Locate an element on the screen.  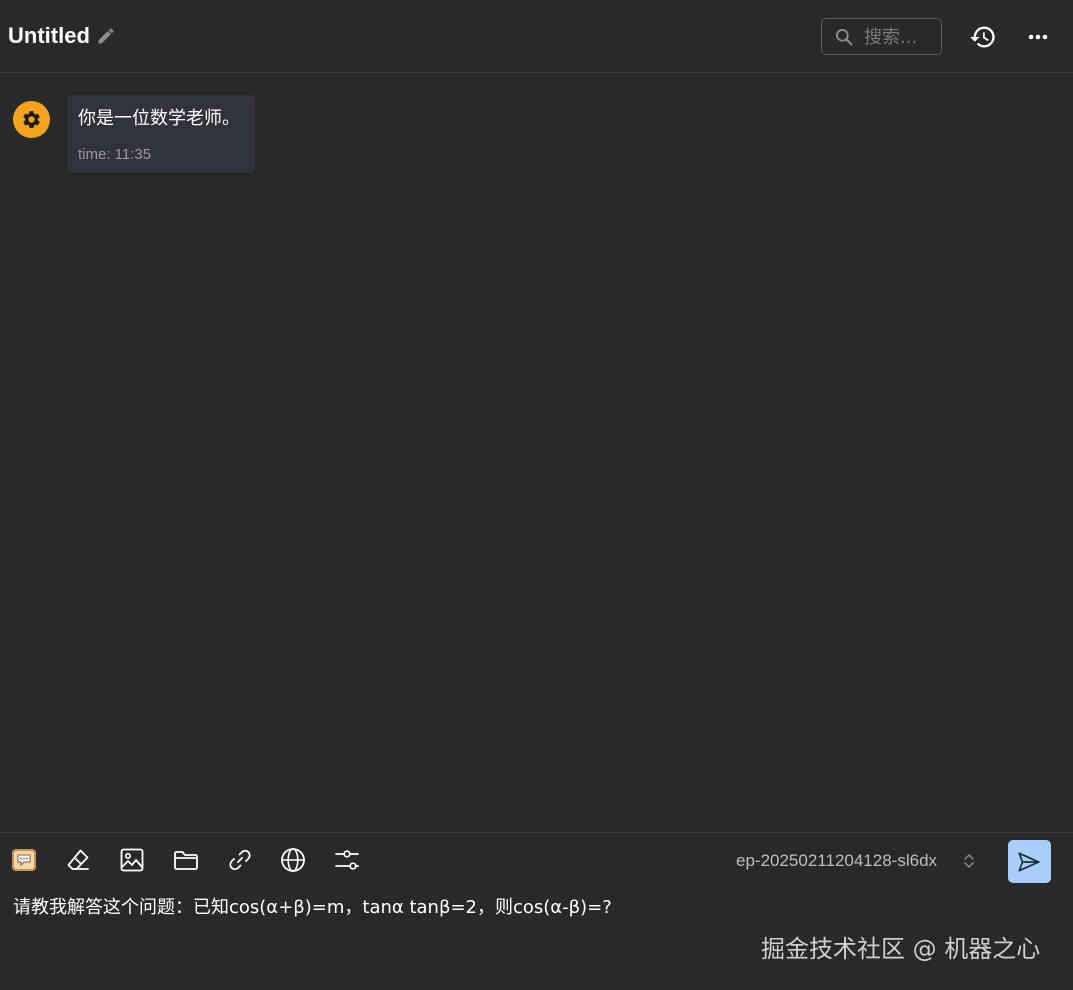
folder-icon is located at coordinates (186, 860).